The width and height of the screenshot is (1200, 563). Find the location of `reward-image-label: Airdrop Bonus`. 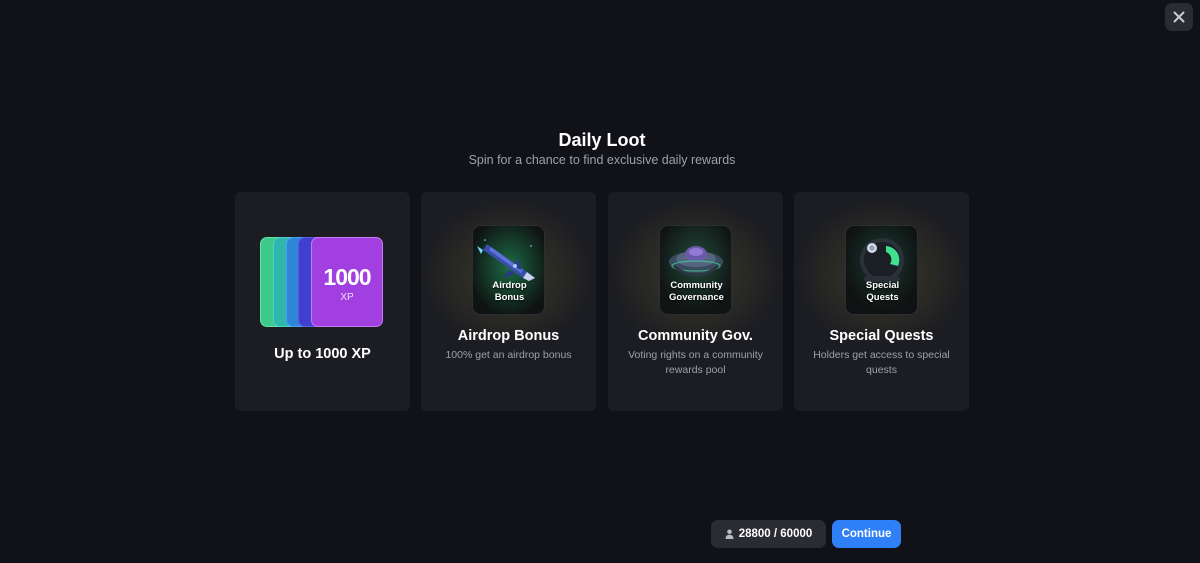

reward-image-label: Airdrop Bonus is located at coordinates (508, 292).